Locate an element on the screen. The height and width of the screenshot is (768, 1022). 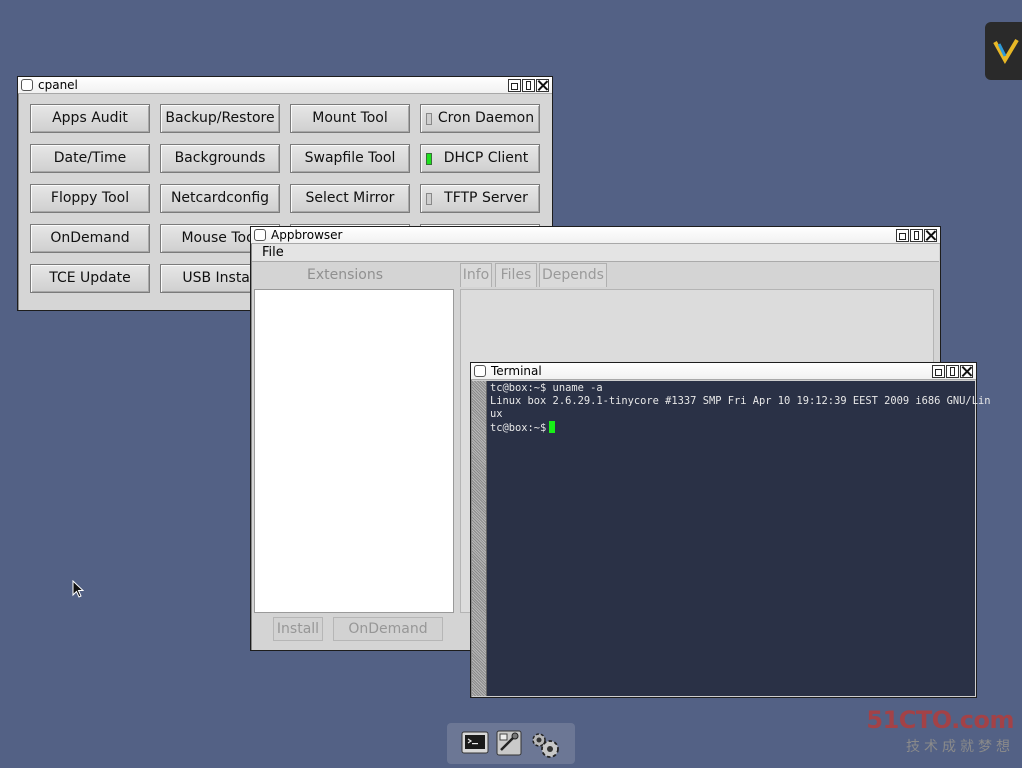
tftp-server-label: TFTP Server is located at coordinates (486, 198).